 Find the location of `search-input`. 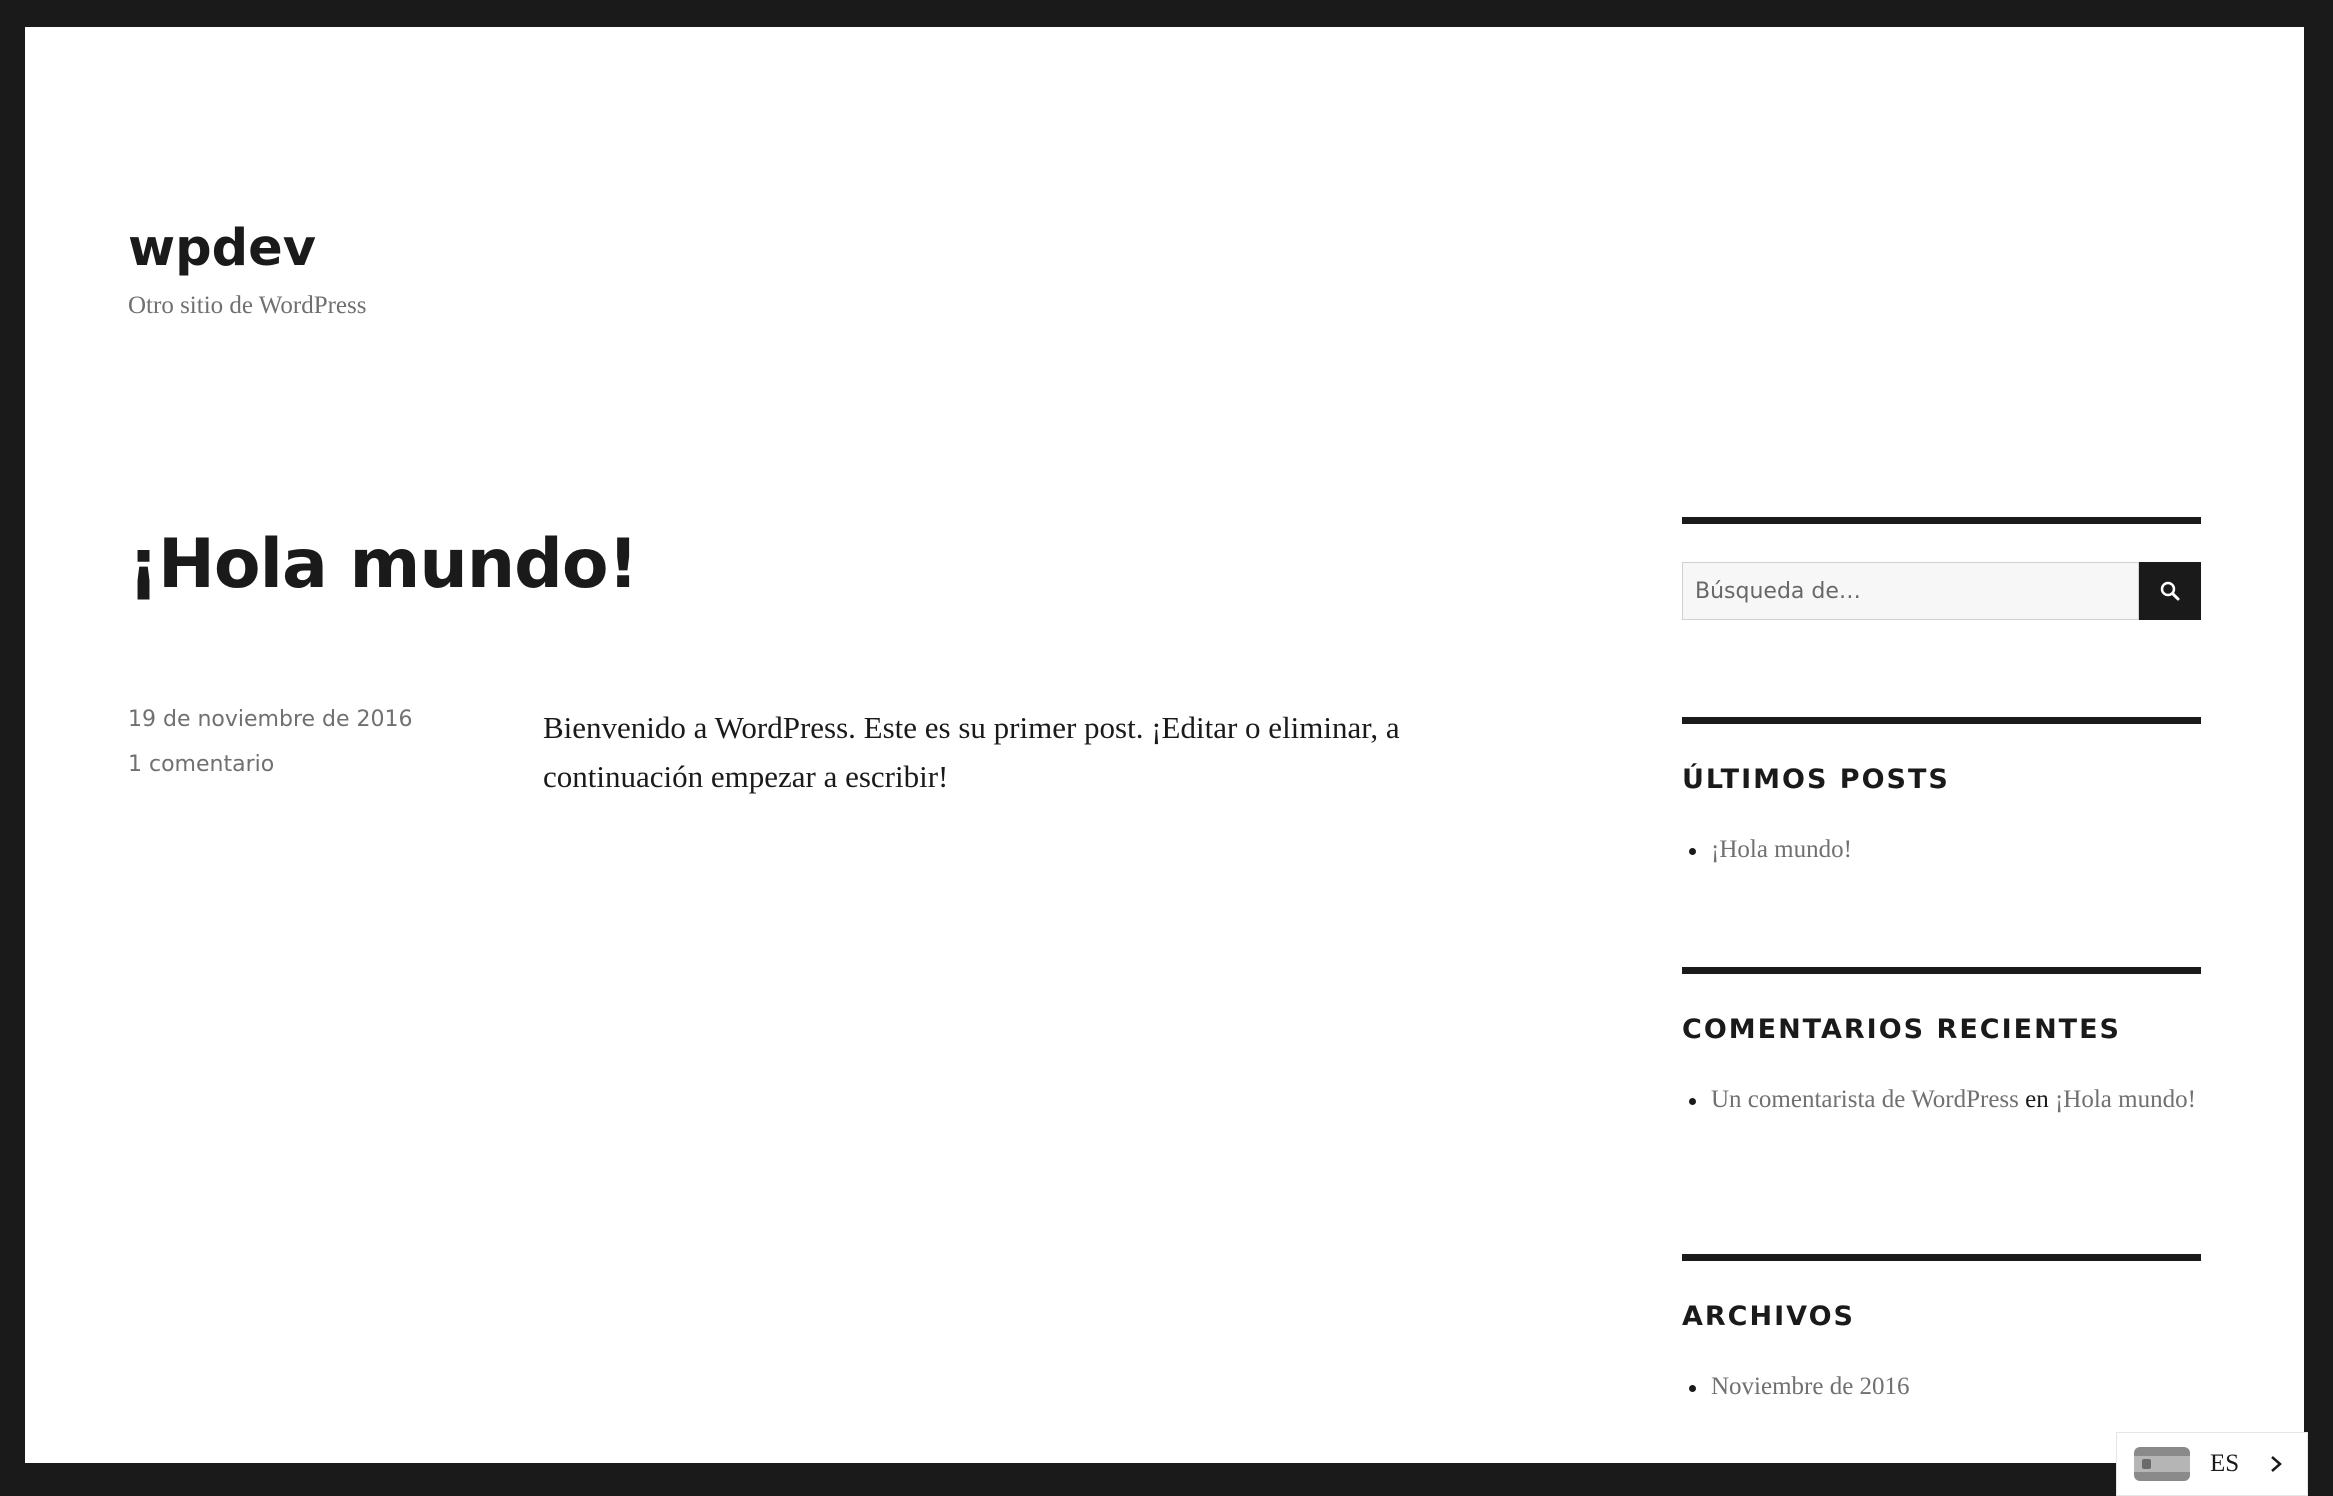

search-input is located at coordinates (1911, 591).